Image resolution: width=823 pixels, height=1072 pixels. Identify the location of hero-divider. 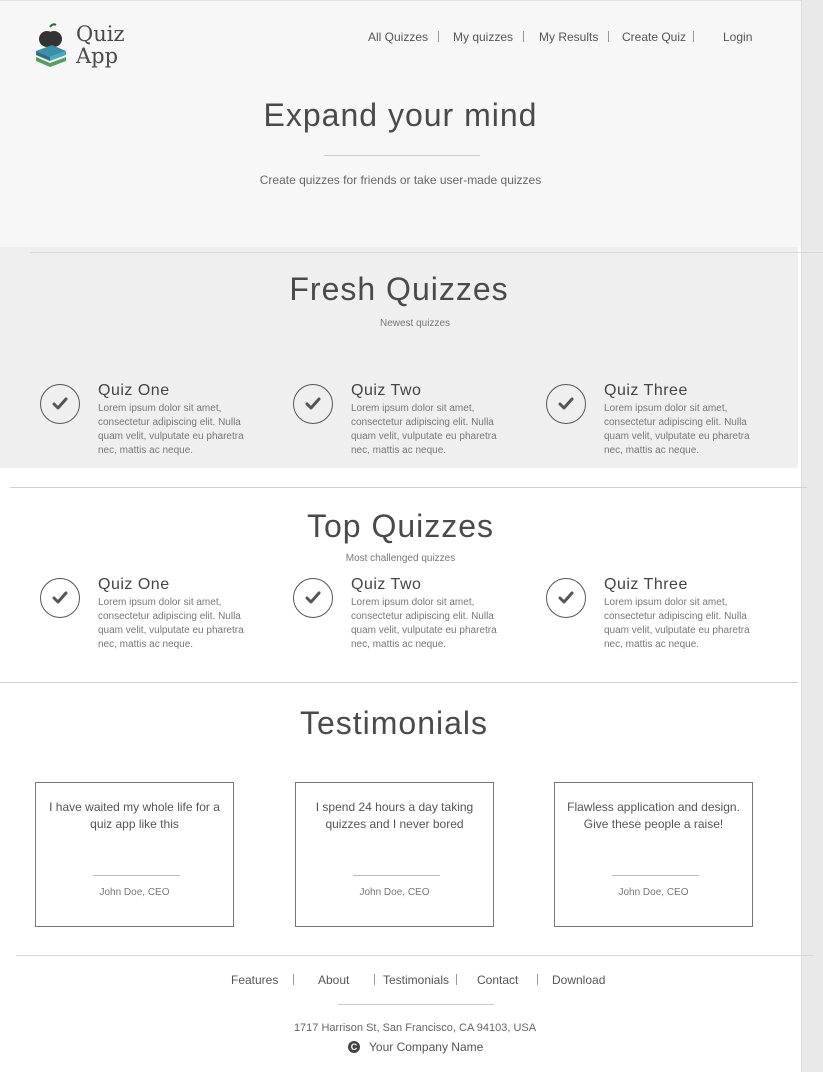
(402, 155).